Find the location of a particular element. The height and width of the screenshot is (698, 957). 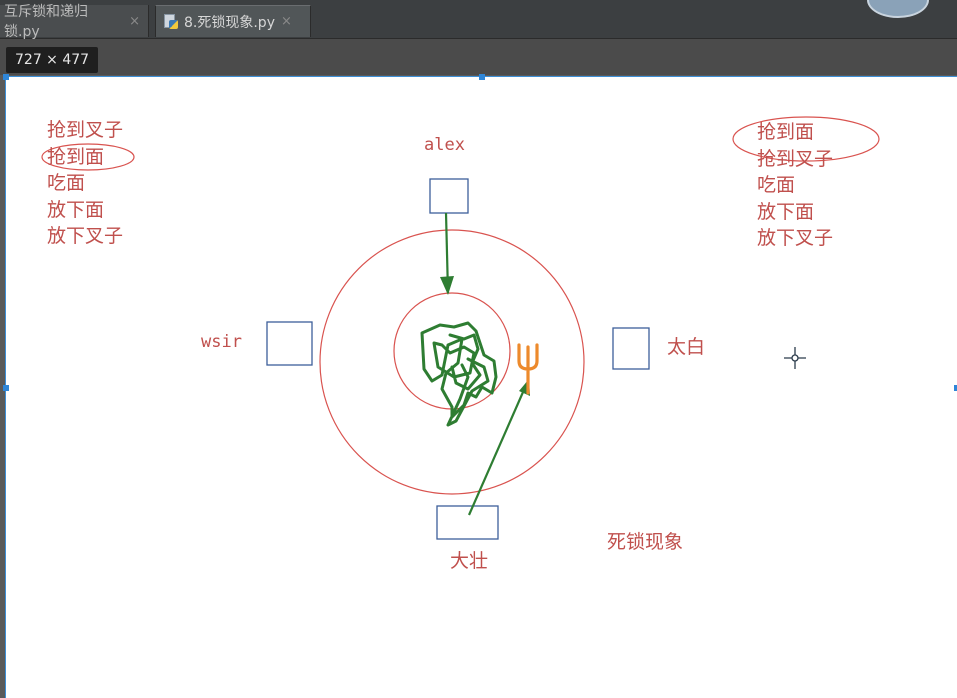

tab-mutex-and-rlock: 互斥锁和递归锁.py × is located at coordinates (74, 22).